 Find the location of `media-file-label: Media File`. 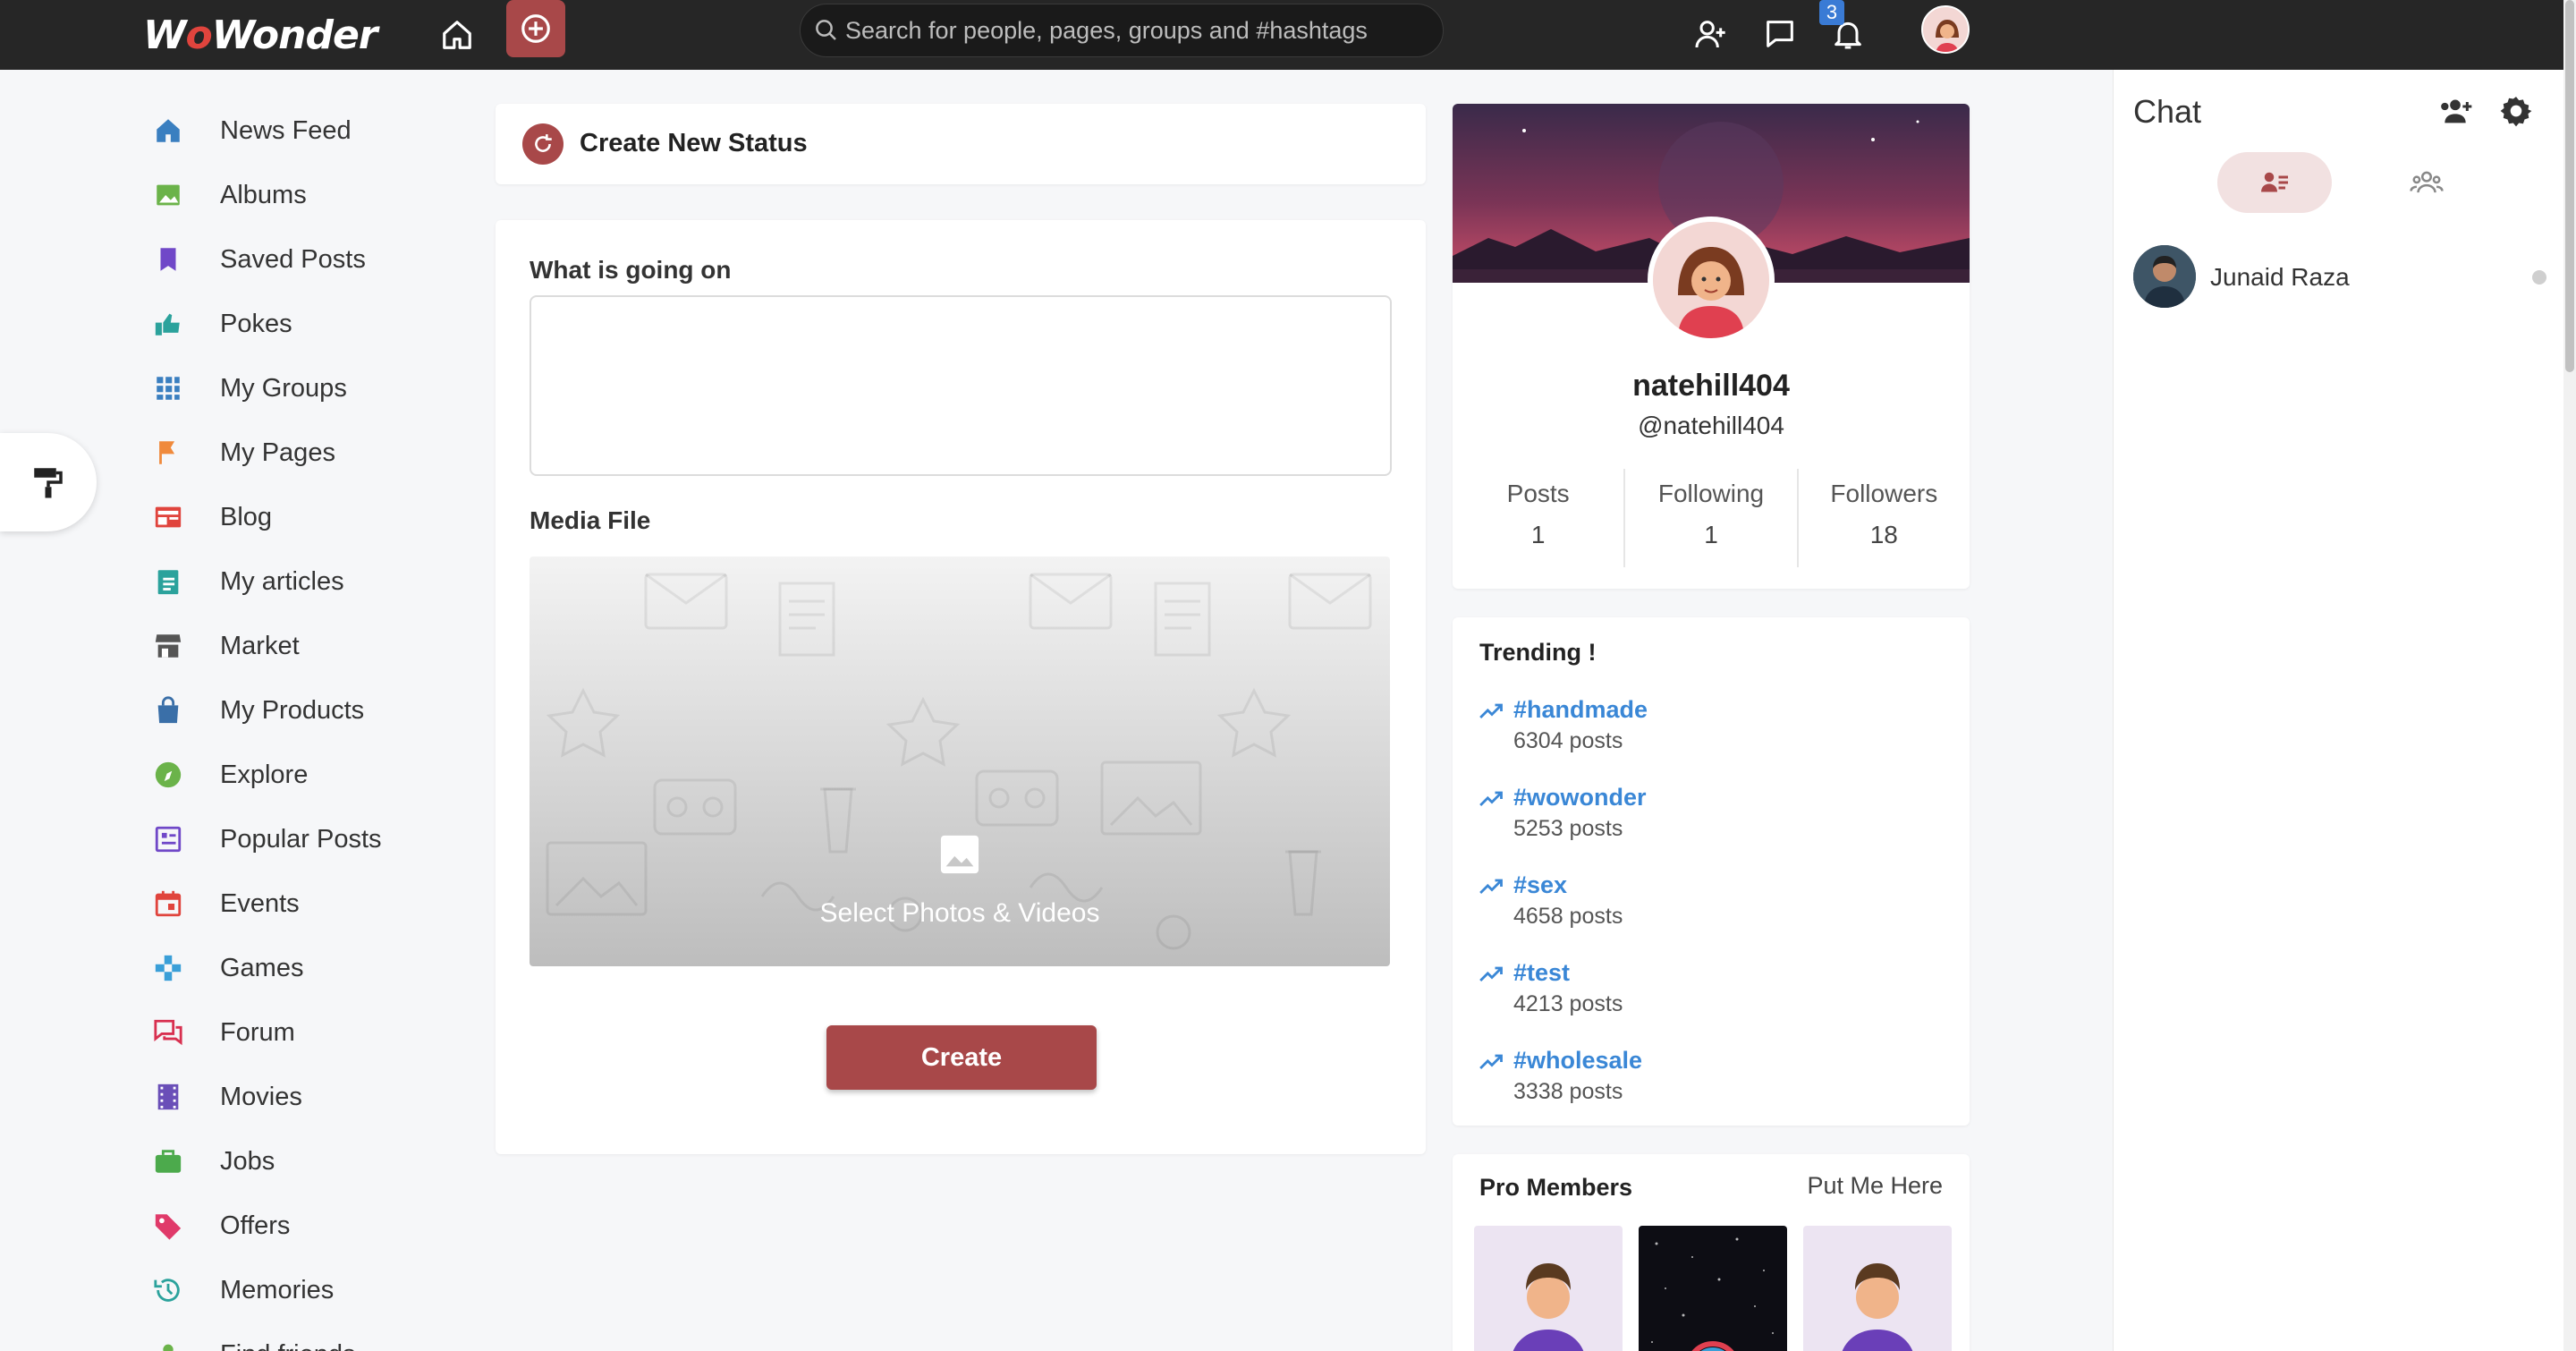

media-file-label: Media File is located at coordinates (590, 520).